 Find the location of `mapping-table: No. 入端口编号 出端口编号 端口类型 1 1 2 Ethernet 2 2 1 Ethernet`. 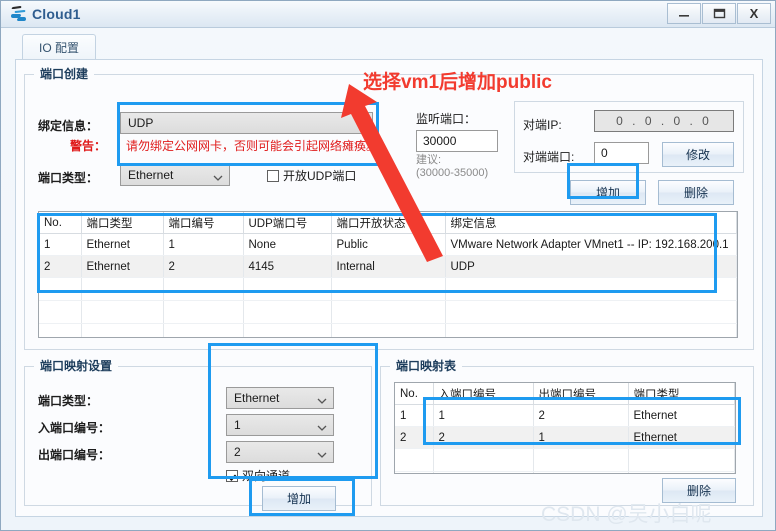

mapping-table: No. 入端口编号 出端口编号 端口类型 1 1 2 Ethernet 2 2 1 Ethernet is located at coordinates (565, 428).